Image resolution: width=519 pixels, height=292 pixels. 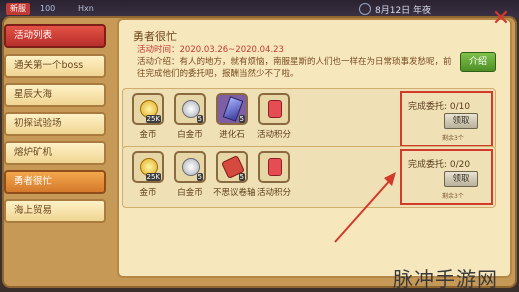 I want to click on watermark: 脉冲手游网, so click(x=445, y=279).